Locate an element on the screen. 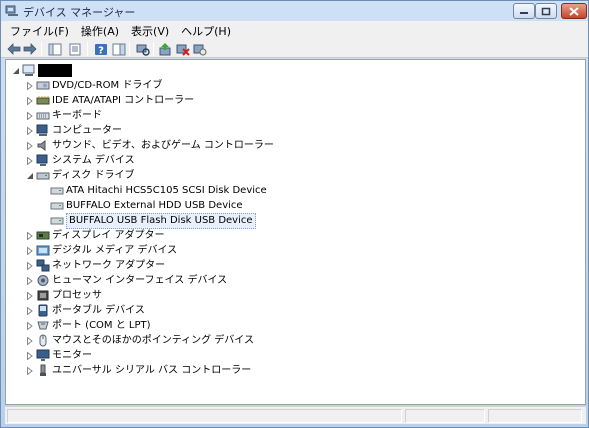  properties-button is located at coordinates (75, 49).